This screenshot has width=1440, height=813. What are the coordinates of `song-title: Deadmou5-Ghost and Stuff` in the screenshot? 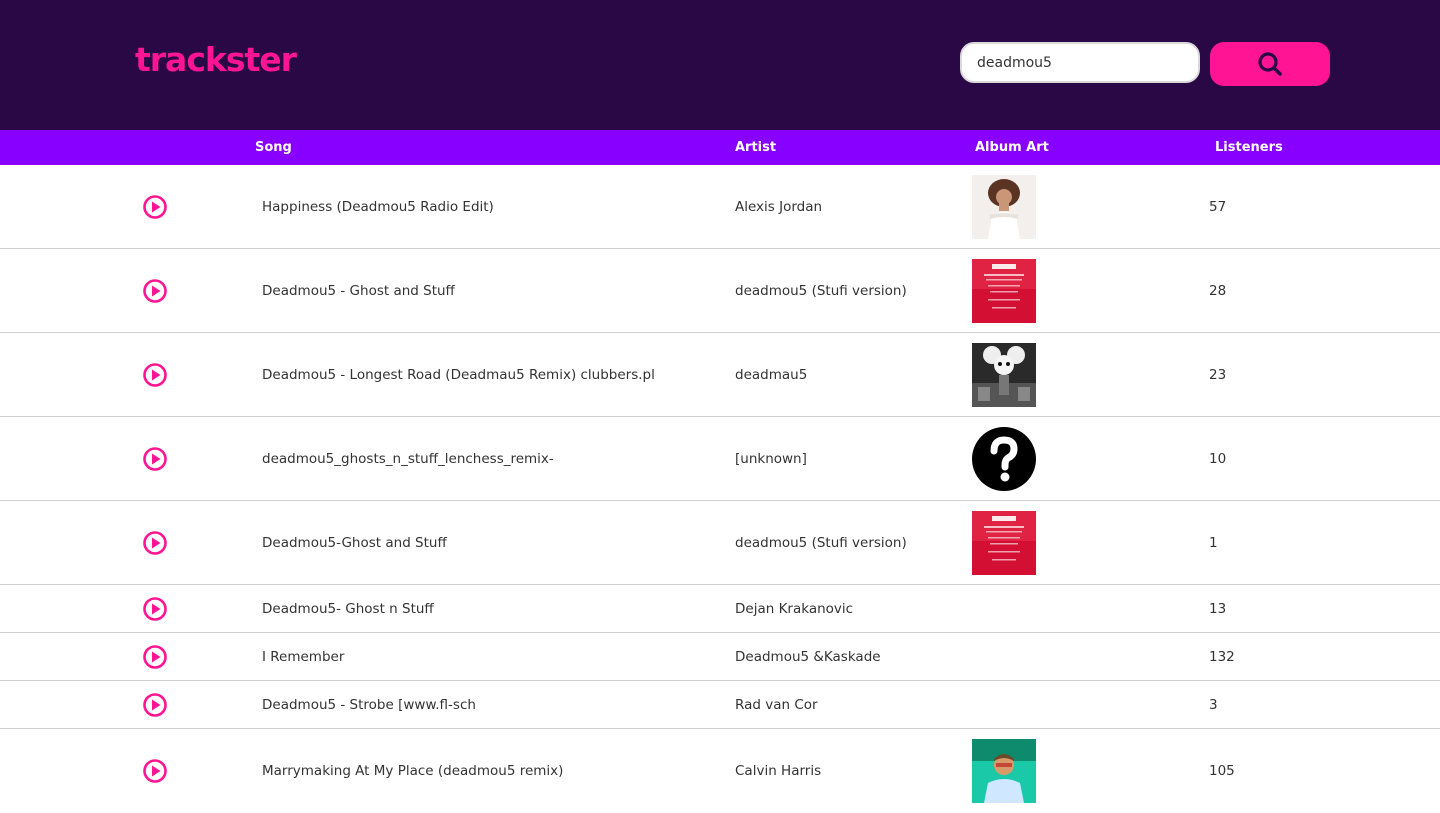 It's located at (354, 542).